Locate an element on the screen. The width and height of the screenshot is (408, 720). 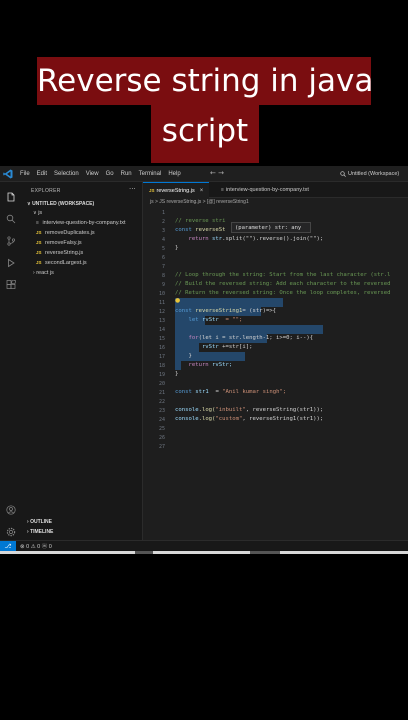
line-number: 13 is located at coordinates (161, 321).